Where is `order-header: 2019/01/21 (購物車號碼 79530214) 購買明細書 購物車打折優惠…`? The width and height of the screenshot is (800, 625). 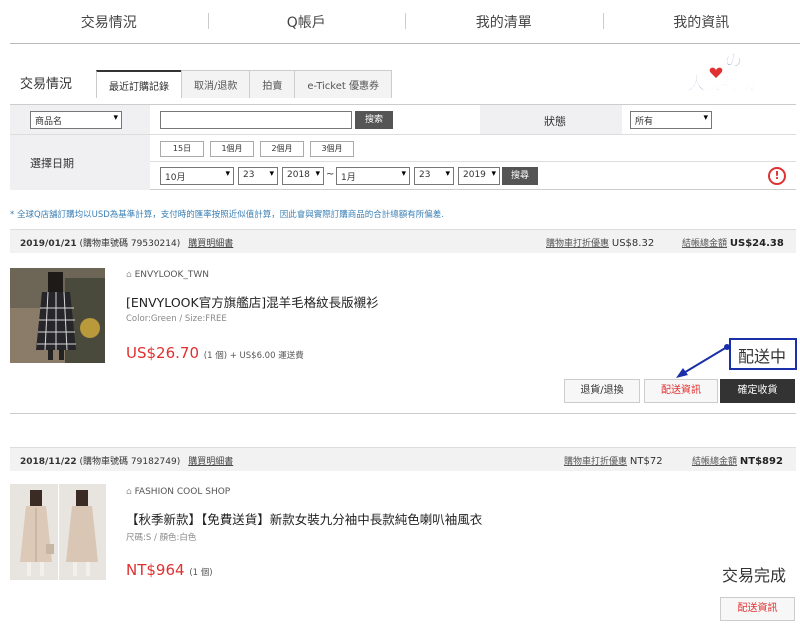 order-header: 2019/01/21 (購物車號碼 79530214) 購買明細書 購物車打折優惠… is located at coordinates (403, 241).